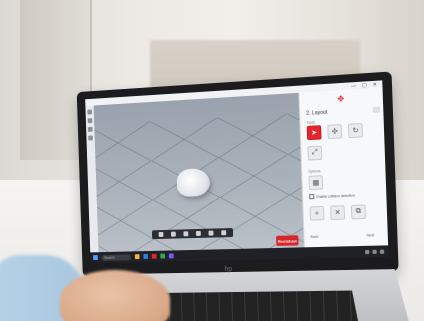 This screenshot has height=321, width=424. I want to click on edge-icon, so click(146, 256).